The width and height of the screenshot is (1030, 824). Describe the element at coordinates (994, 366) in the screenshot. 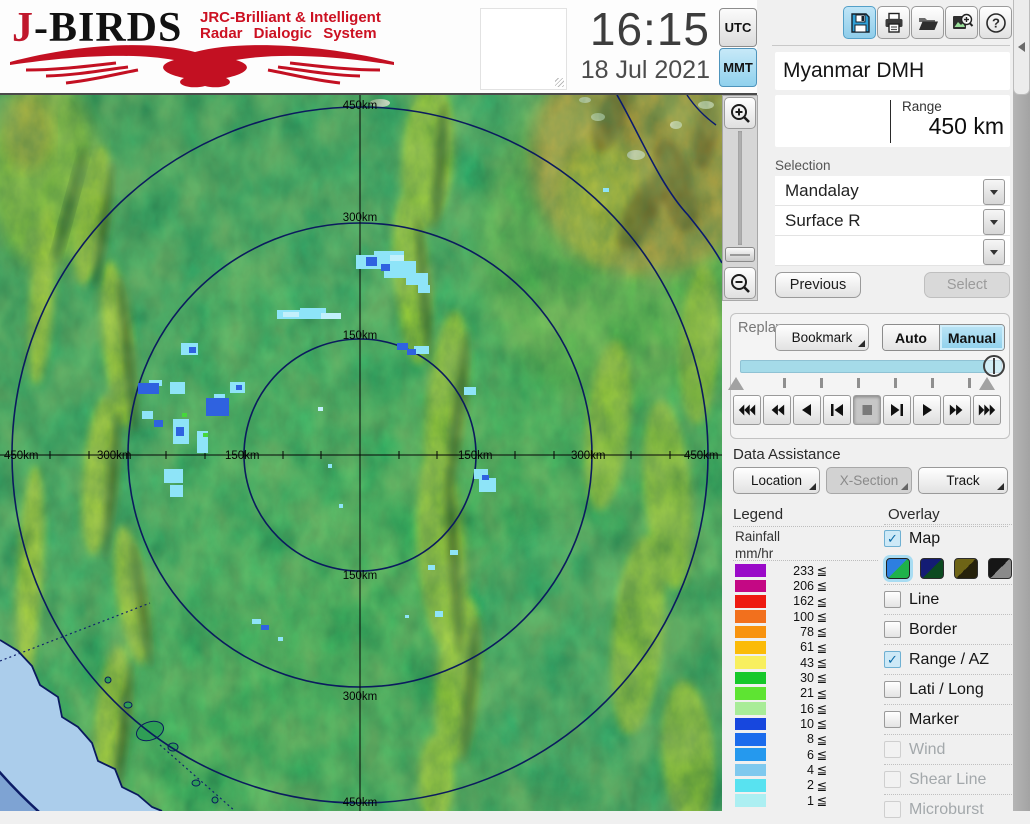

I see `replay-slider-handle` at that location.